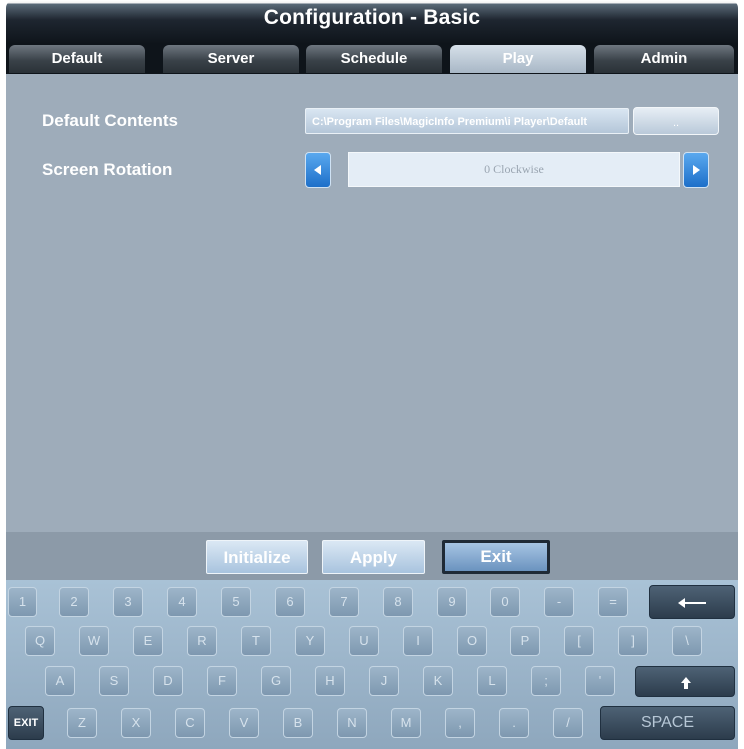 This screenshot has height=749, width=744. Describe the element at coordinates (310, 641) in the screenshot. I see `key-y: Y` at that location.